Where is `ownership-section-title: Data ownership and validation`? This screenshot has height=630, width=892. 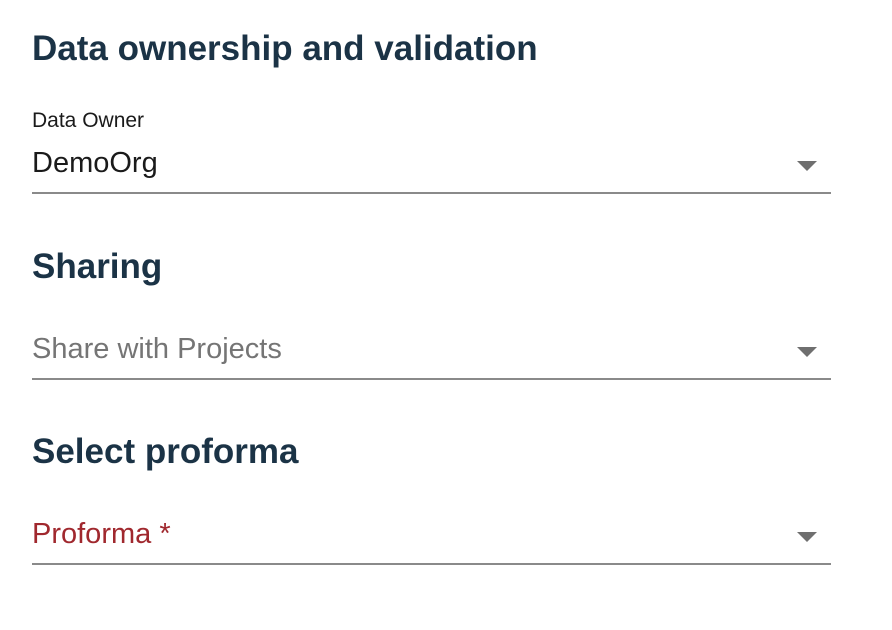
ownership-section-title: Data ownership and validation is located at coordinates (285, 48).